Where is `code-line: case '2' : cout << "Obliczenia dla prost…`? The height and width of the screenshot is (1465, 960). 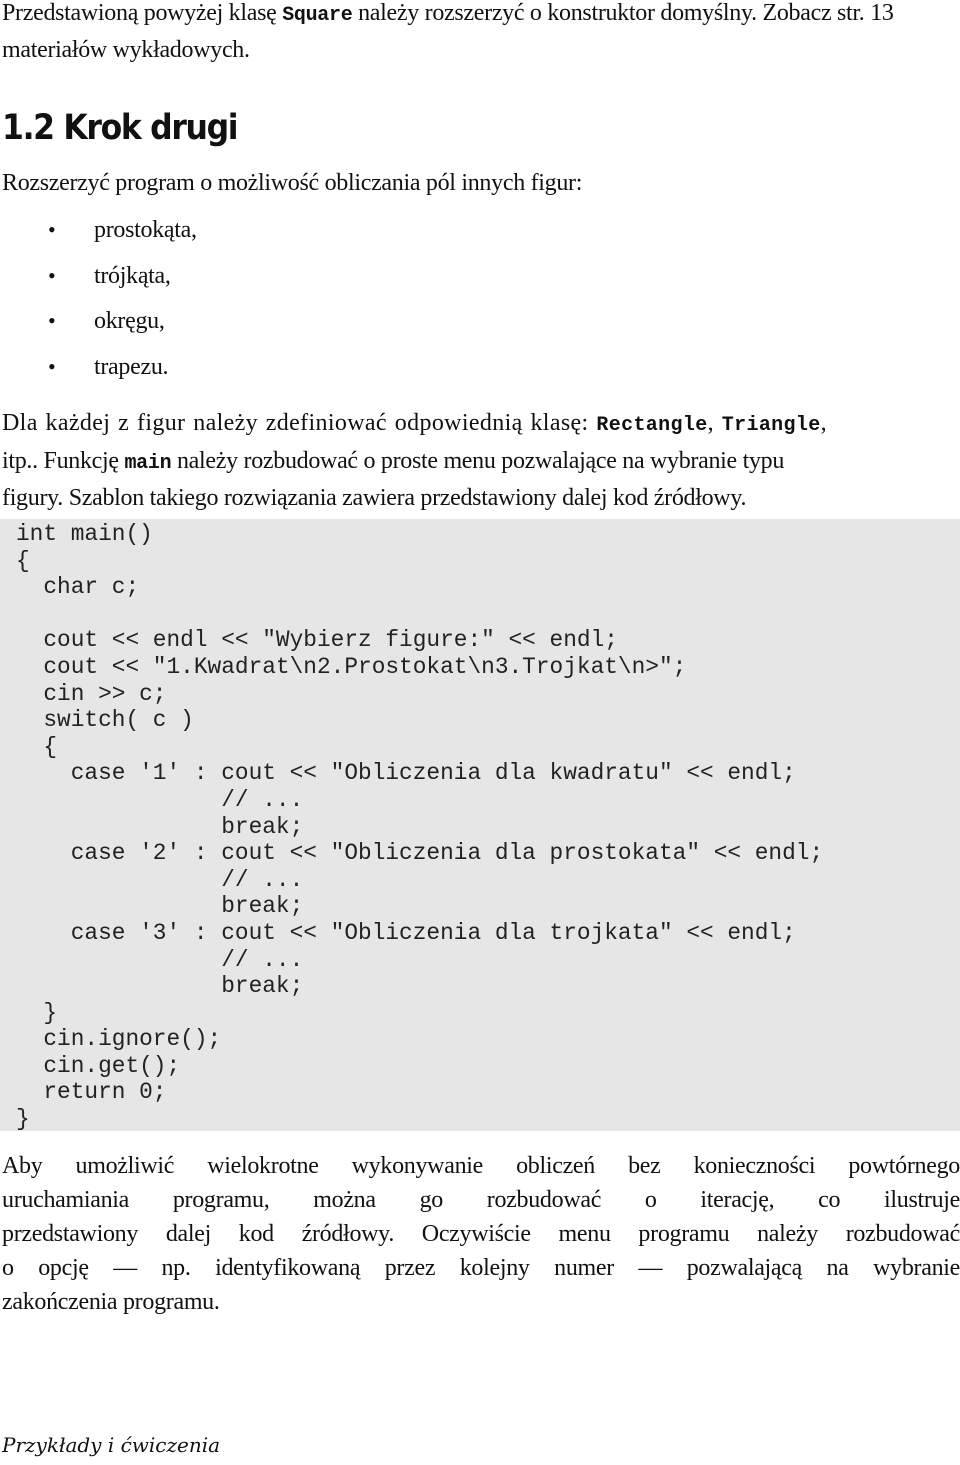
code-line: case '2' : cout << "Obliczenia dla prost… is located at coordinates (447, 853).